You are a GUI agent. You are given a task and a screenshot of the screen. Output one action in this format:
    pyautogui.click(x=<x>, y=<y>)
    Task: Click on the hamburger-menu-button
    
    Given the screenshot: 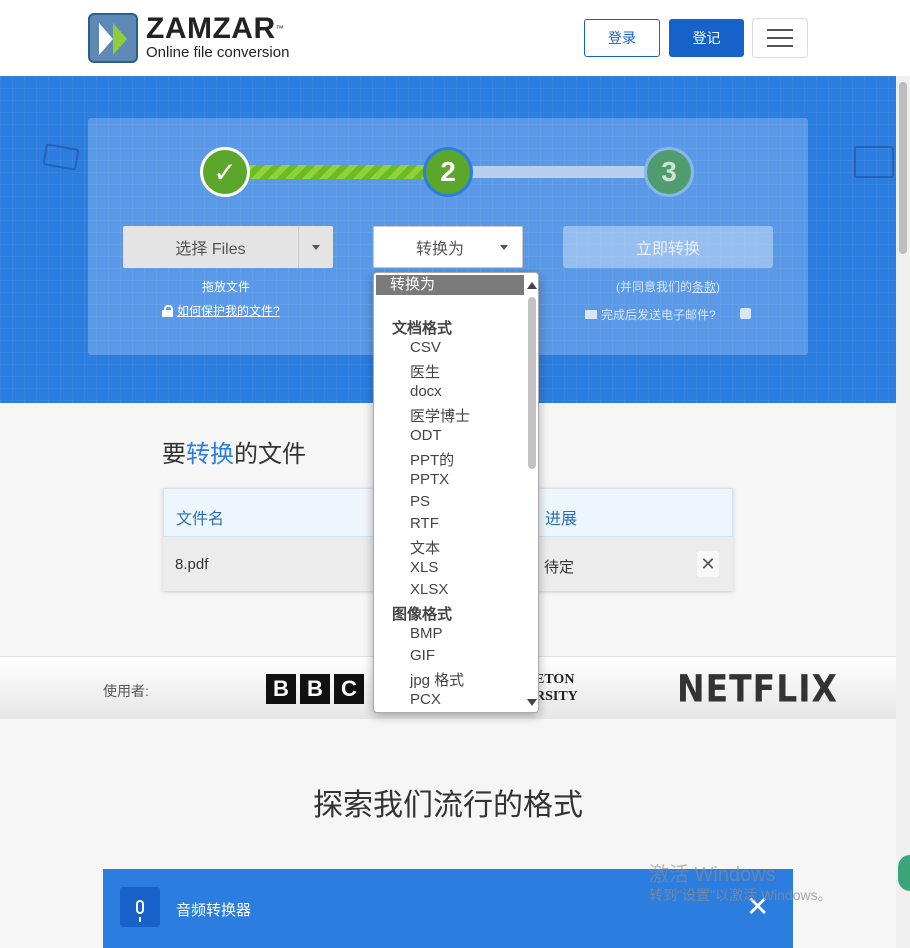 What is the action you would take?
    pyautogui.click(x=780, y=38)
    